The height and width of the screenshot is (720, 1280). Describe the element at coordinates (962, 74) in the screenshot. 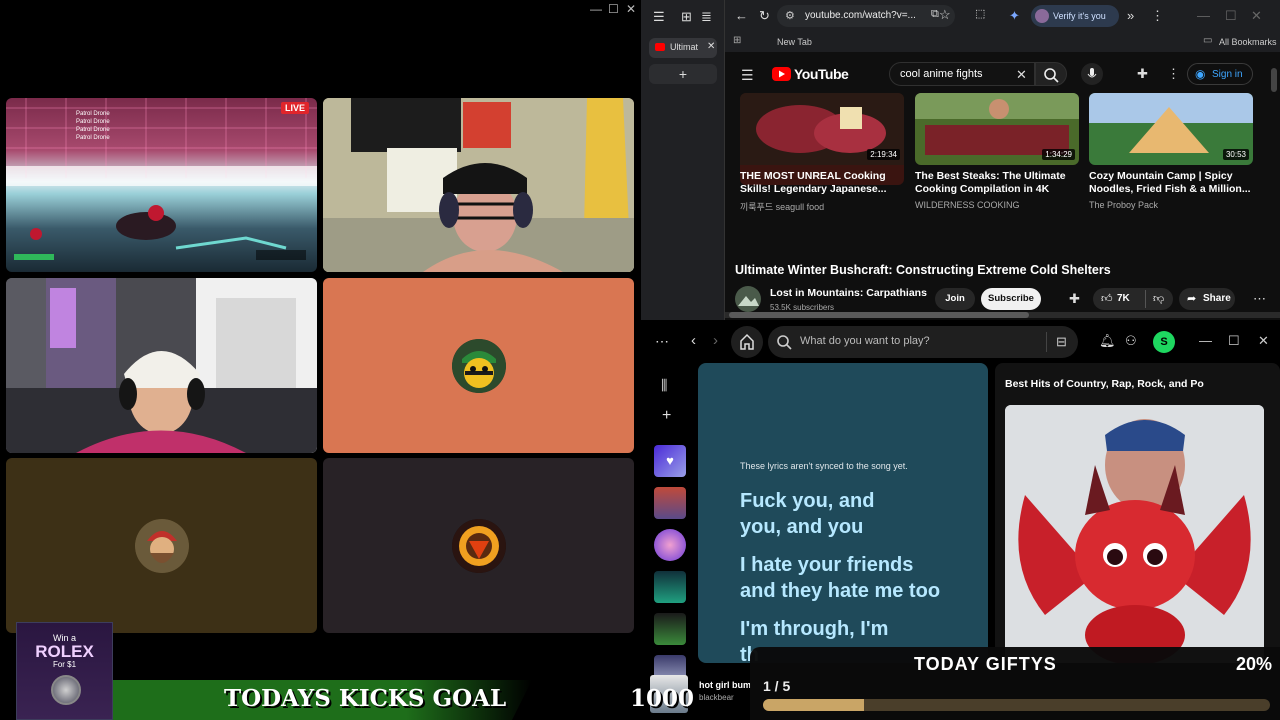

I see `yt-search-input: cool anime fights ✕` at that location.